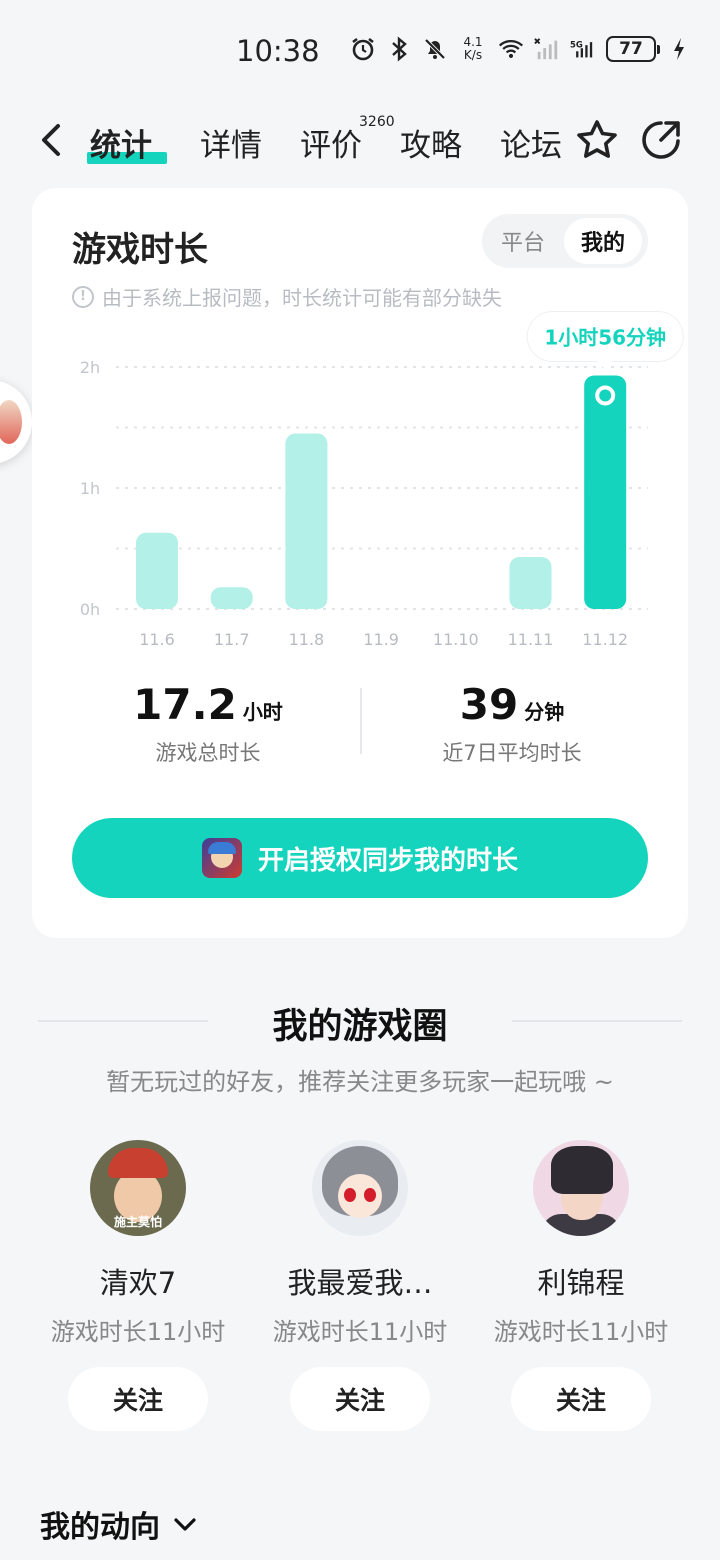 The height and width of the screenshot is (1560, 720). I want to click on friend-card: 我最爱我… 游戏时长11小时 关注, so click(360, 1285).